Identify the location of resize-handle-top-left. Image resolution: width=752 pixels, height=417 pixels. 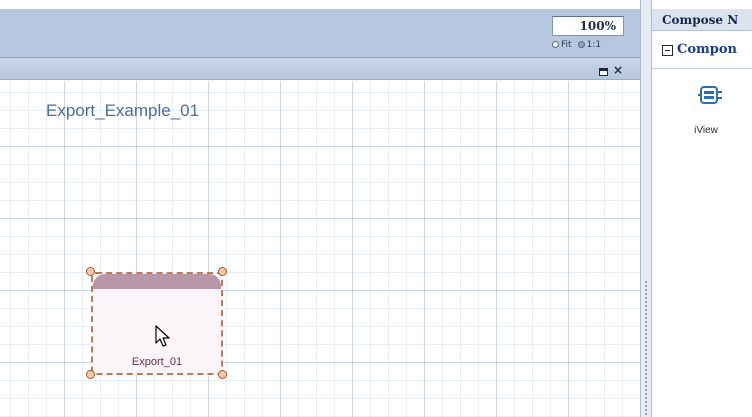
(90, 271).